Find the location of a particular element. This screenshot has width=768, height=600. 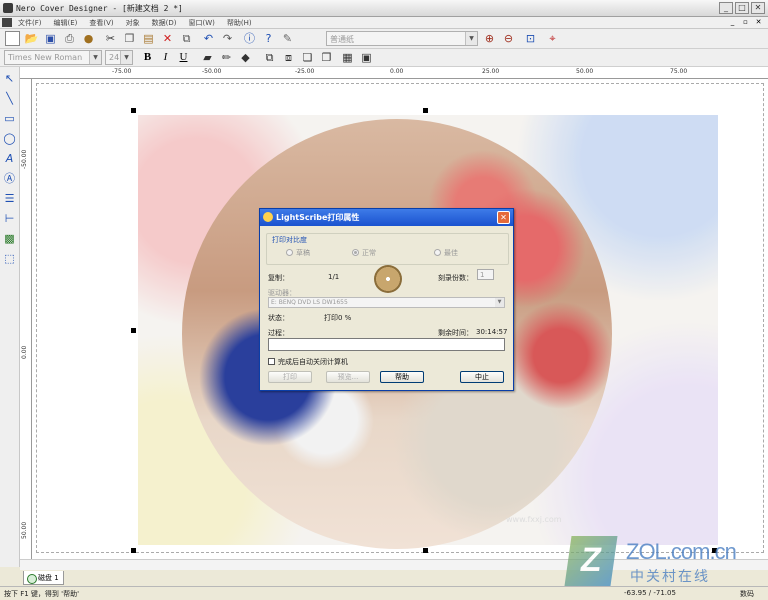

context-help-icon: ? is located at coordinates (268, 38).